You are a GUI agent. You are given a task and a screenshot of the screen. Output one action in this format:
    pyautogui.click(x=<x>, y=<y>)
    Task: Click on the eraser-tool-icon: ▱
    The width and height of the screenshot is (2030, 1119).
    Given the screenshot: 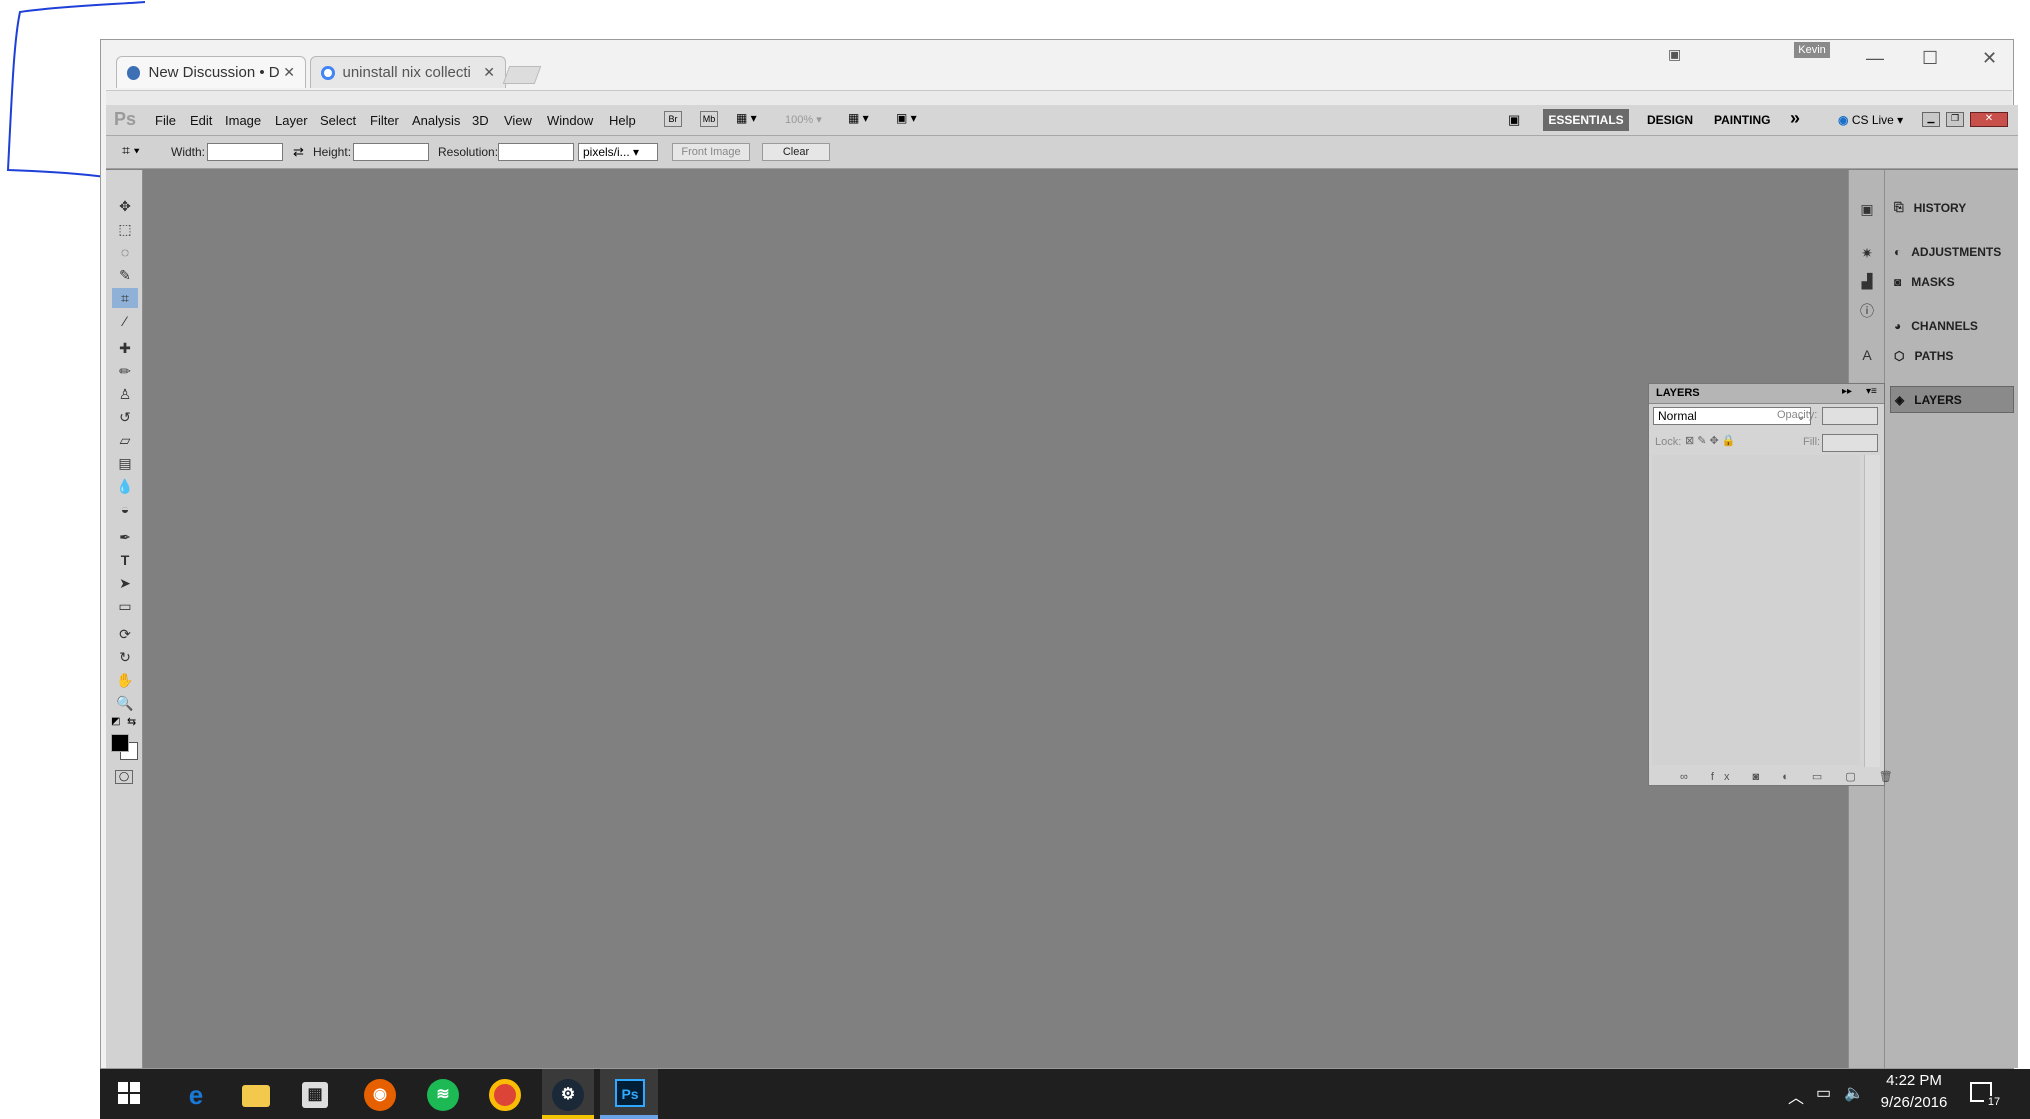 What is the action you would take?
    pyautogui.click(x=125, y=440)
    